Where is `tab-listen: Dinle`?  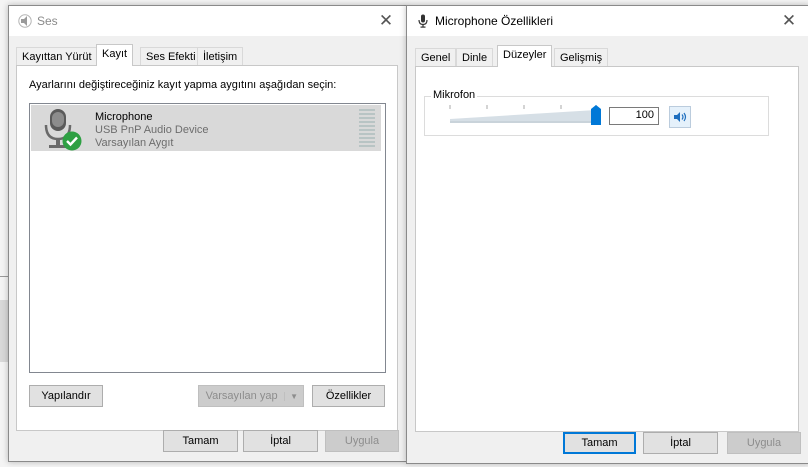 tab-listen: Dinle is located at coordinates (475, 57).